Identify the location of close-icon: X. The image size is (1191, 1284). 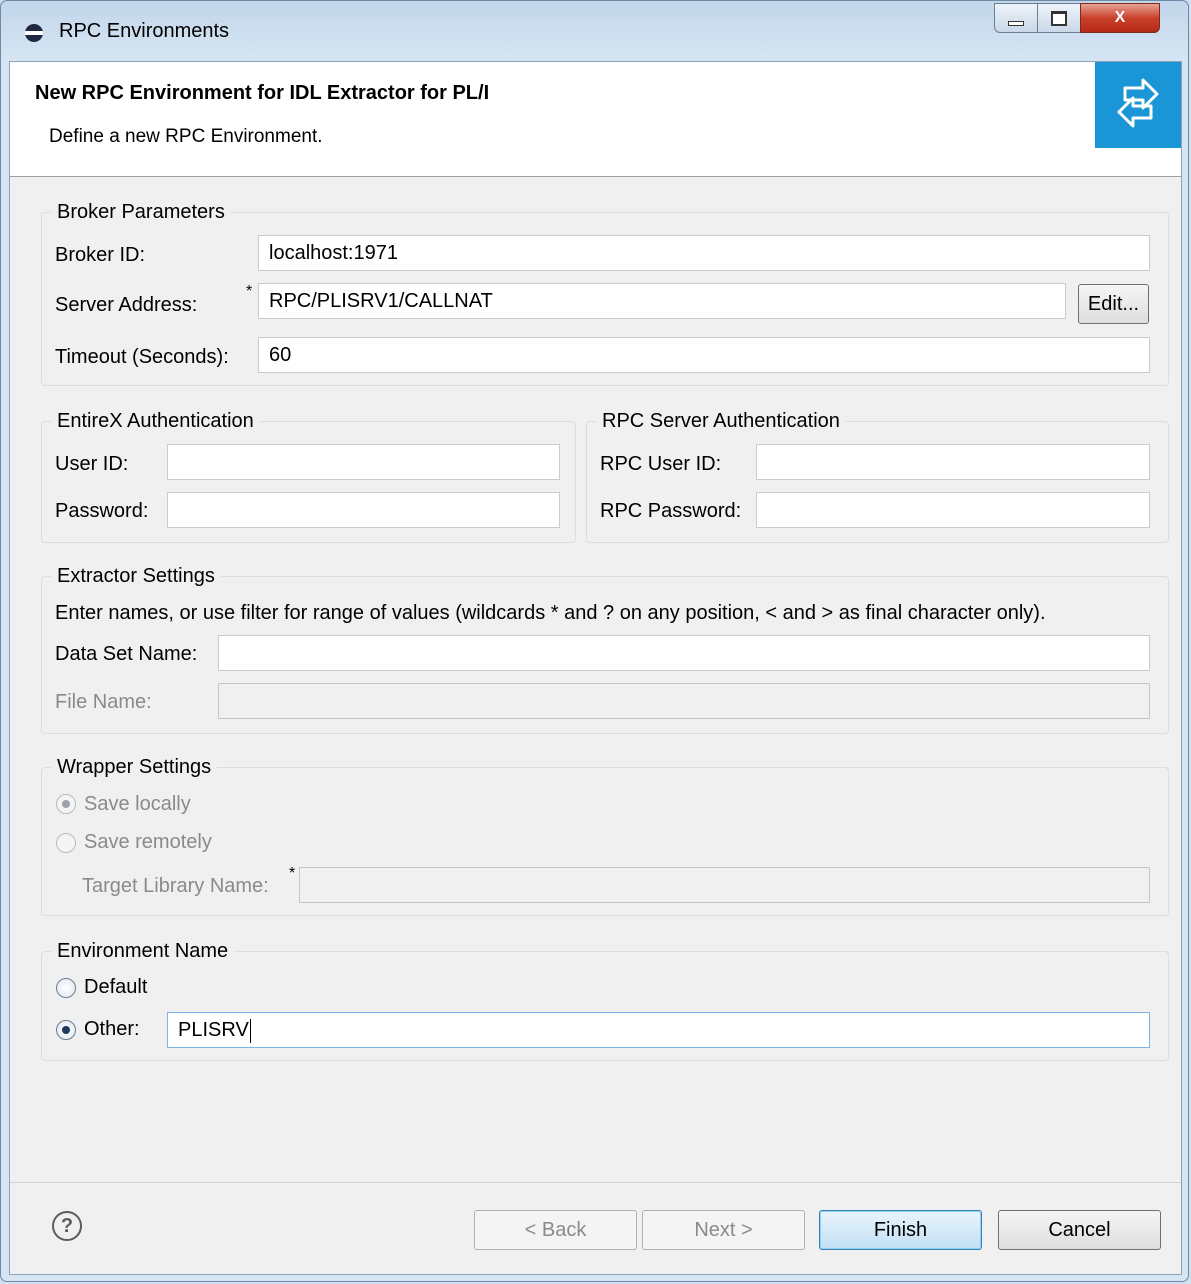
(1120, 17).